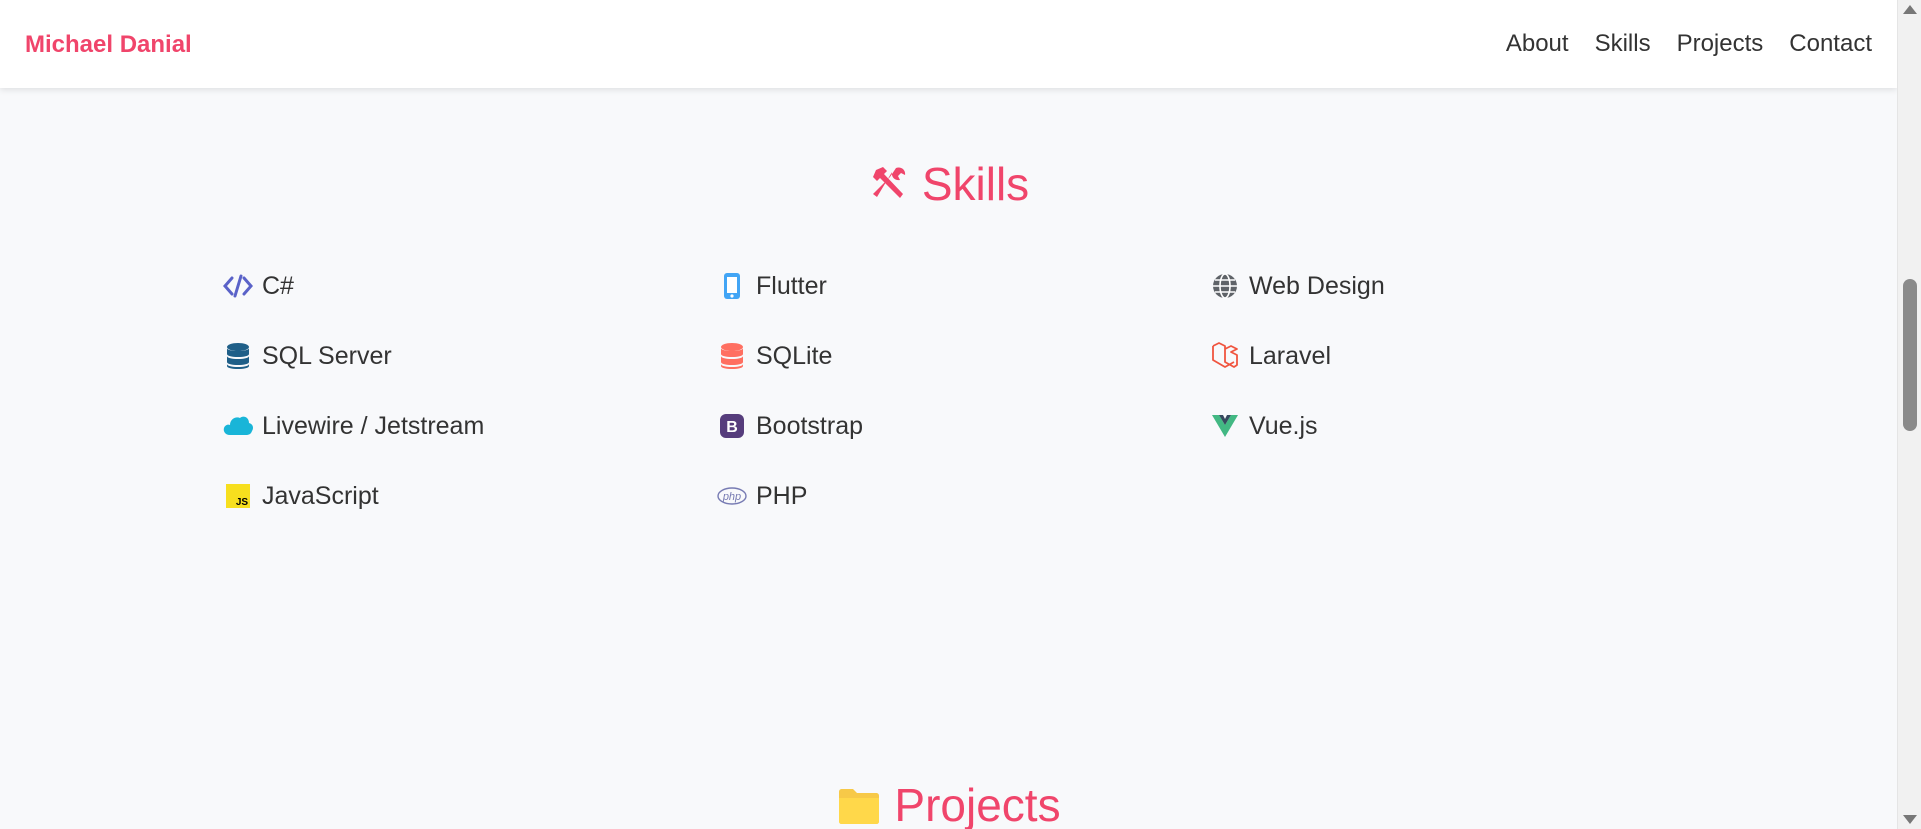  What do you see at coordinates (1537, 44) in the screenshot?
I see `nav-link-about: About` at bounding box center [1537, 44].